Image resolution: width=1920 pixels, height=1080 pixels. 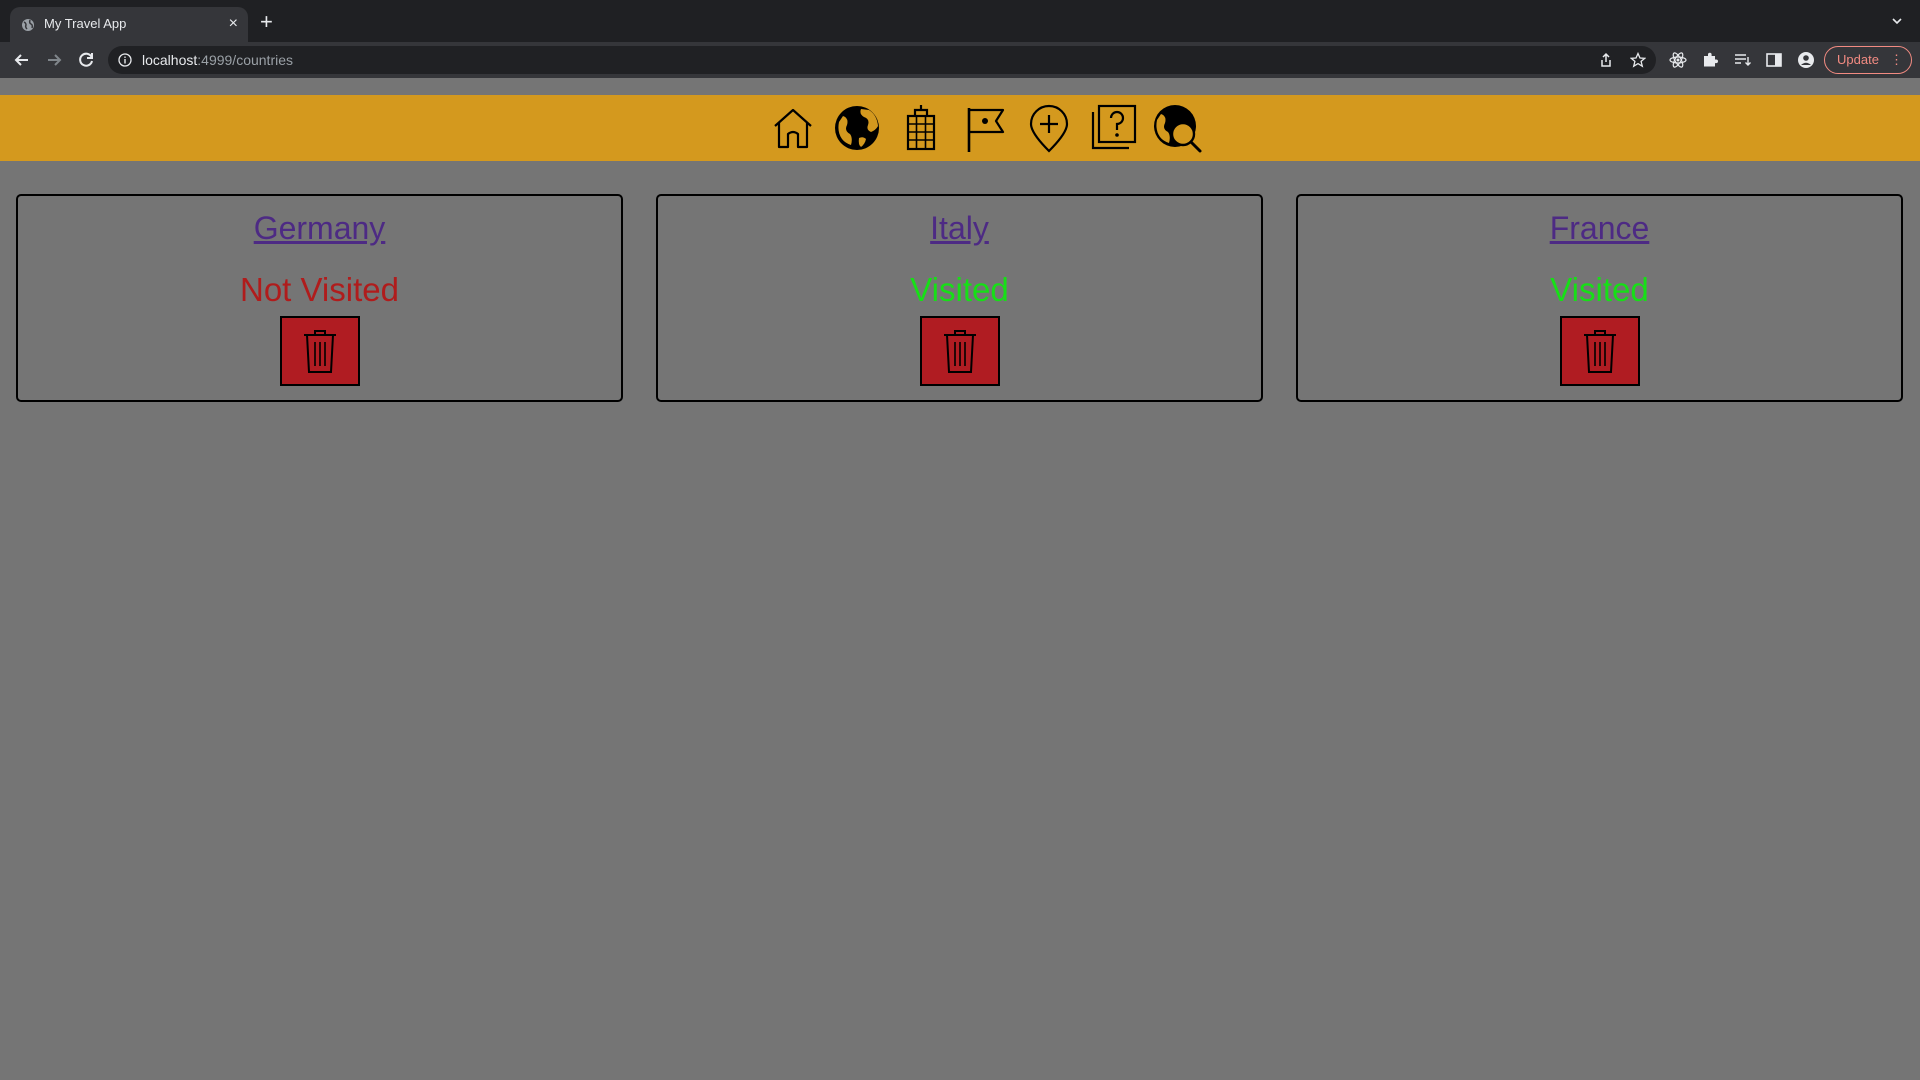 I want to click on nav-flags, so click(x=985, y=128).